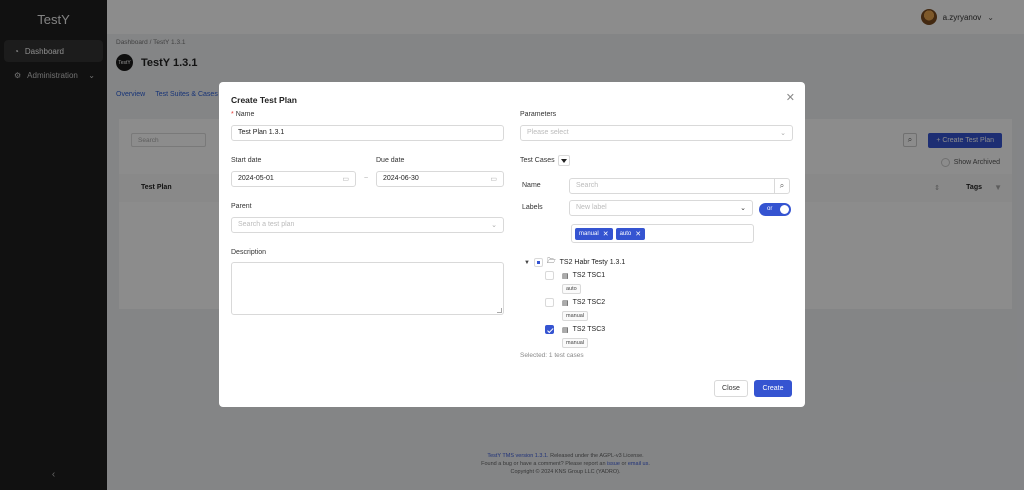  I want to click on close-button: Close, so click(731, 388).